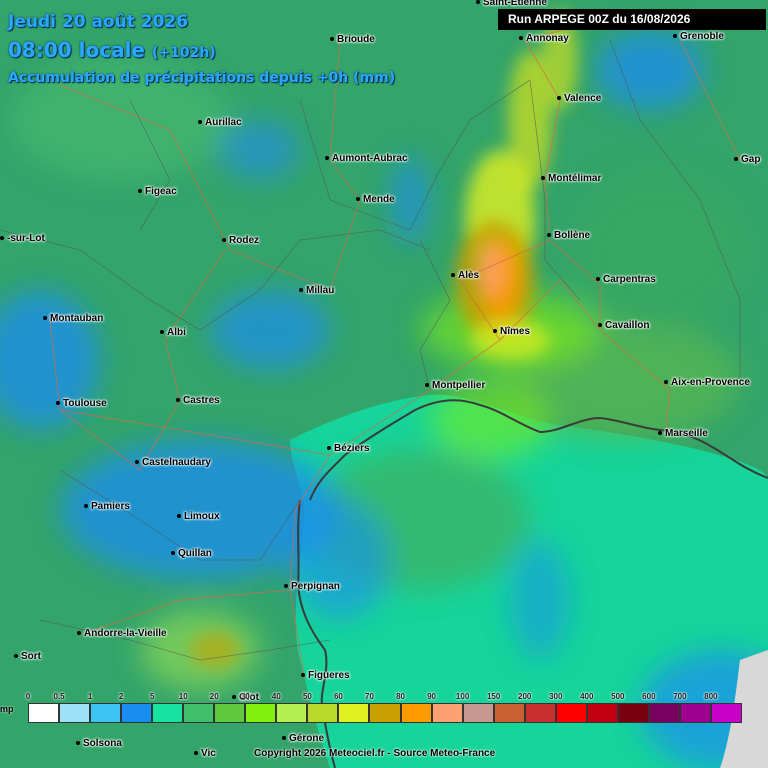  I want to click on legend-tick-label: 500, so click(618, 696).